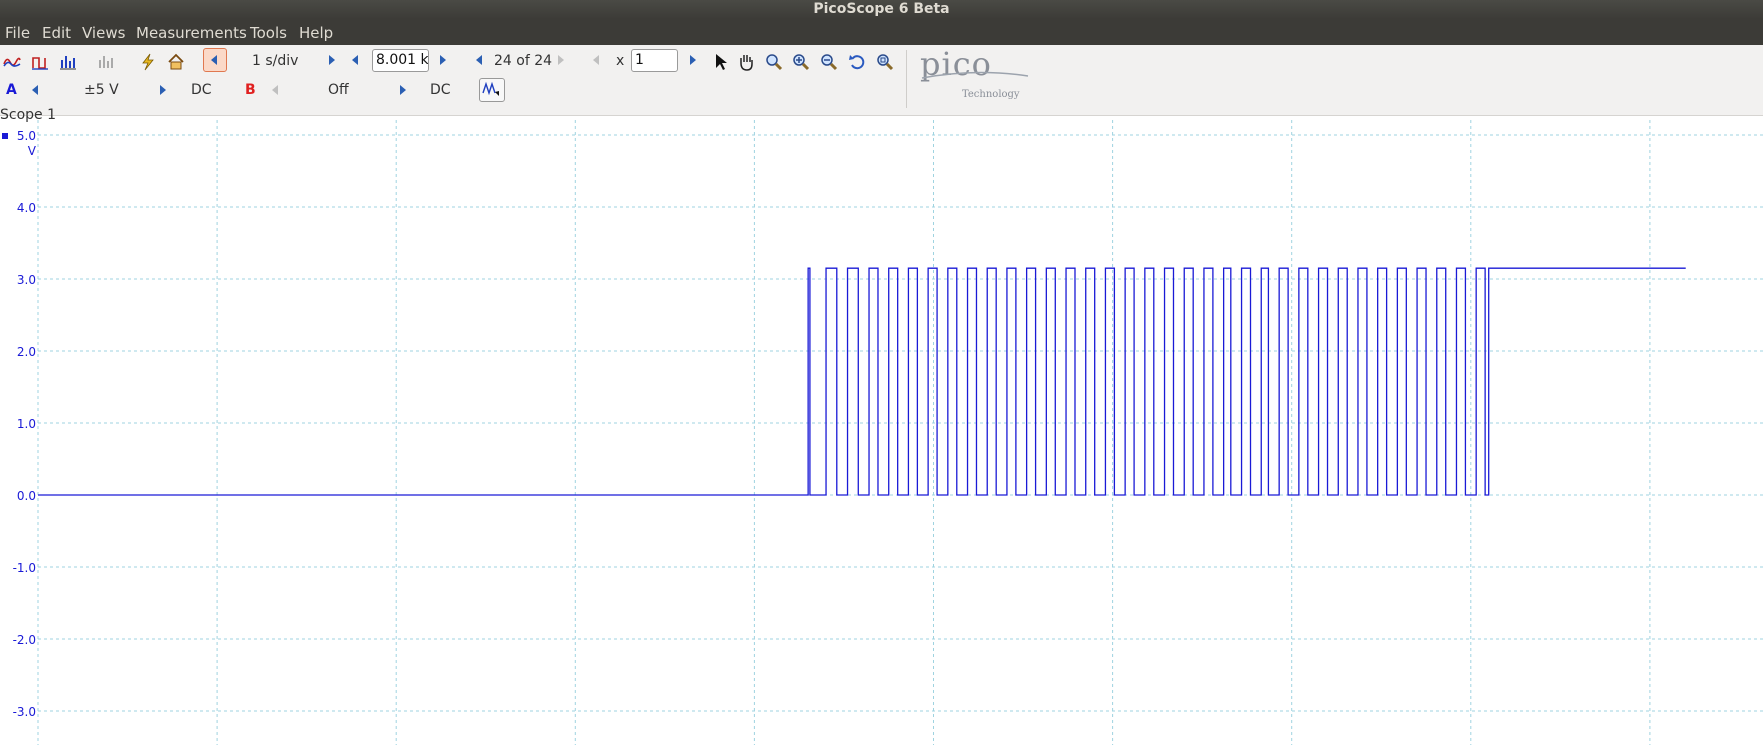  What do you see at coordinates (479, 60) in the screenshot?
I see `buffer-prev-arrow` at bounding box center [479, 60].